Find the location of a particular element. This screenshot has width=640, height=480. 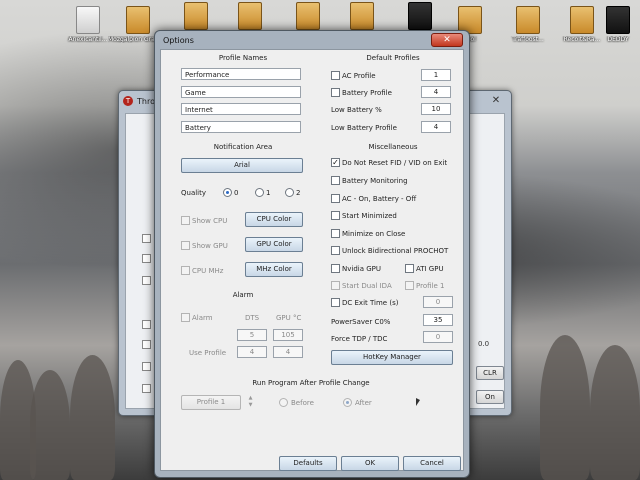

profile-name-field: Internet is located at coordinates (241, 109).